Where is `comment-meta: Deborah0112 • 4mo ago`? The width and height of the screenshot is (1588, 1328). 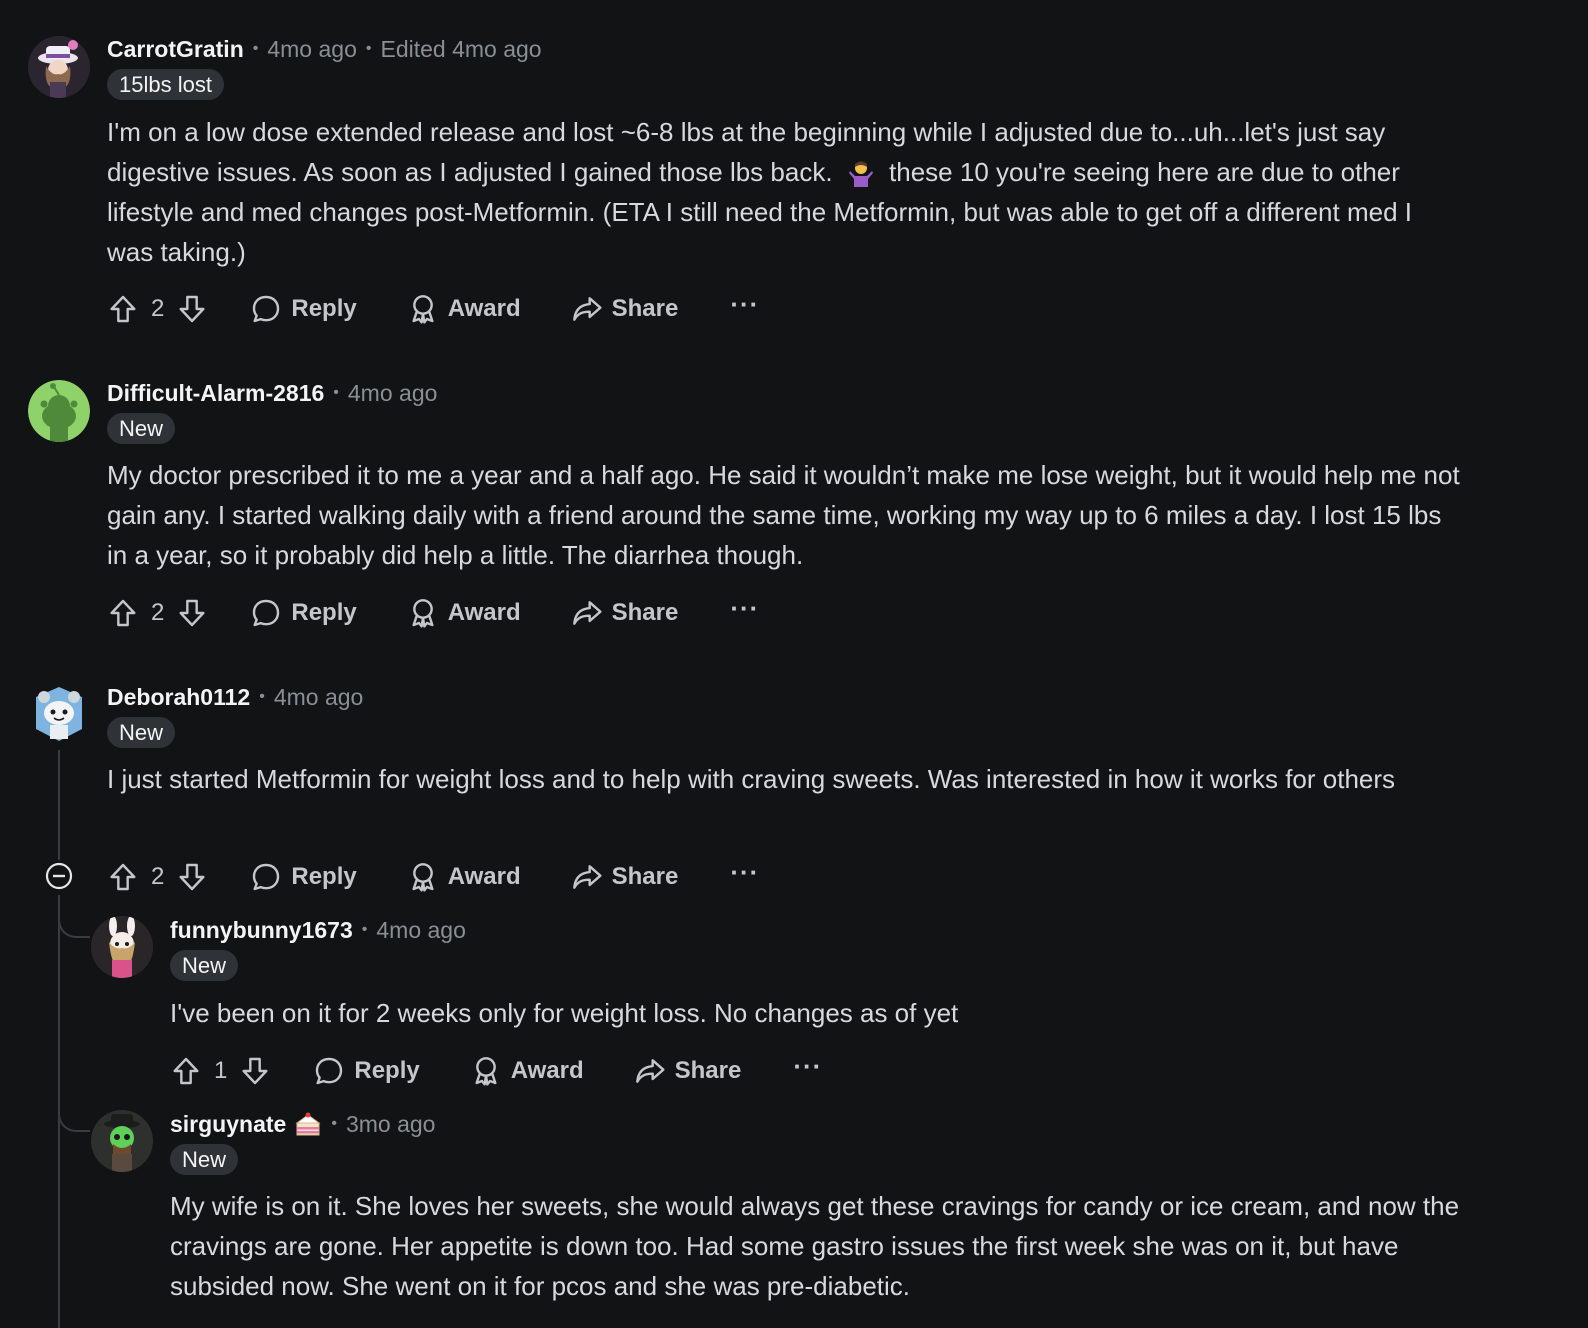
comment-meta: Deborah0112 • 4mo ago is located at coordinates (235, 697).